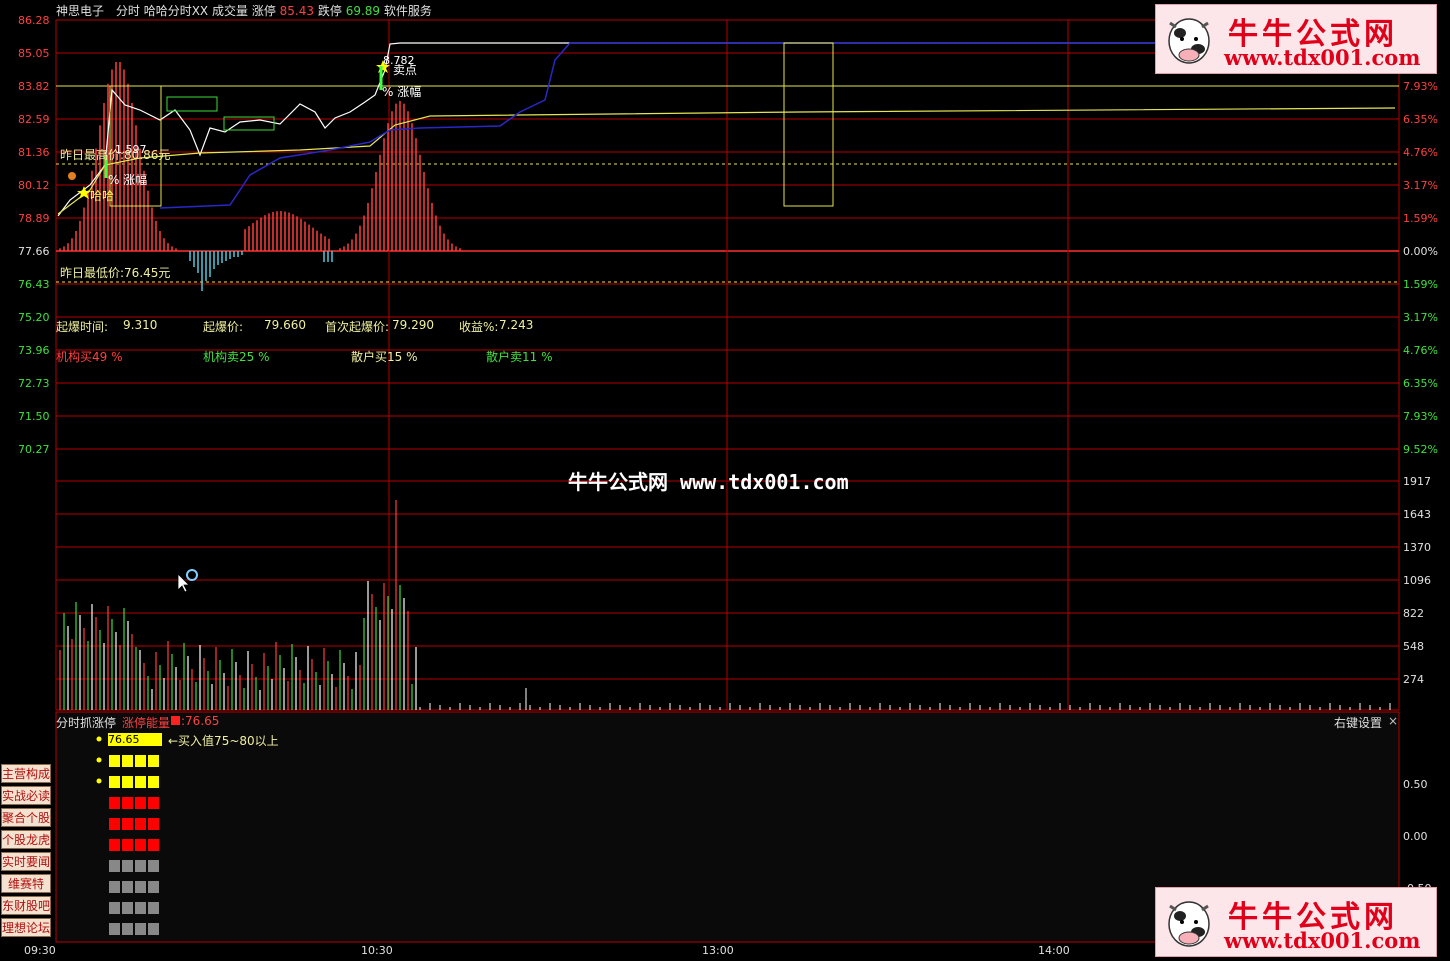 The image size is (1450, 961). I want to click on sub-panel-title: 分时抓涨停, so click(86, 722).